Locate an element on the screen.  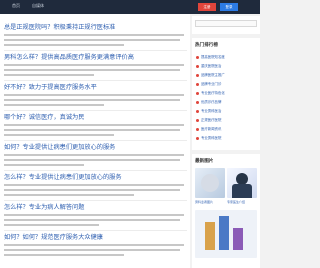
person-body-shape is located at coordinates (242, 191).